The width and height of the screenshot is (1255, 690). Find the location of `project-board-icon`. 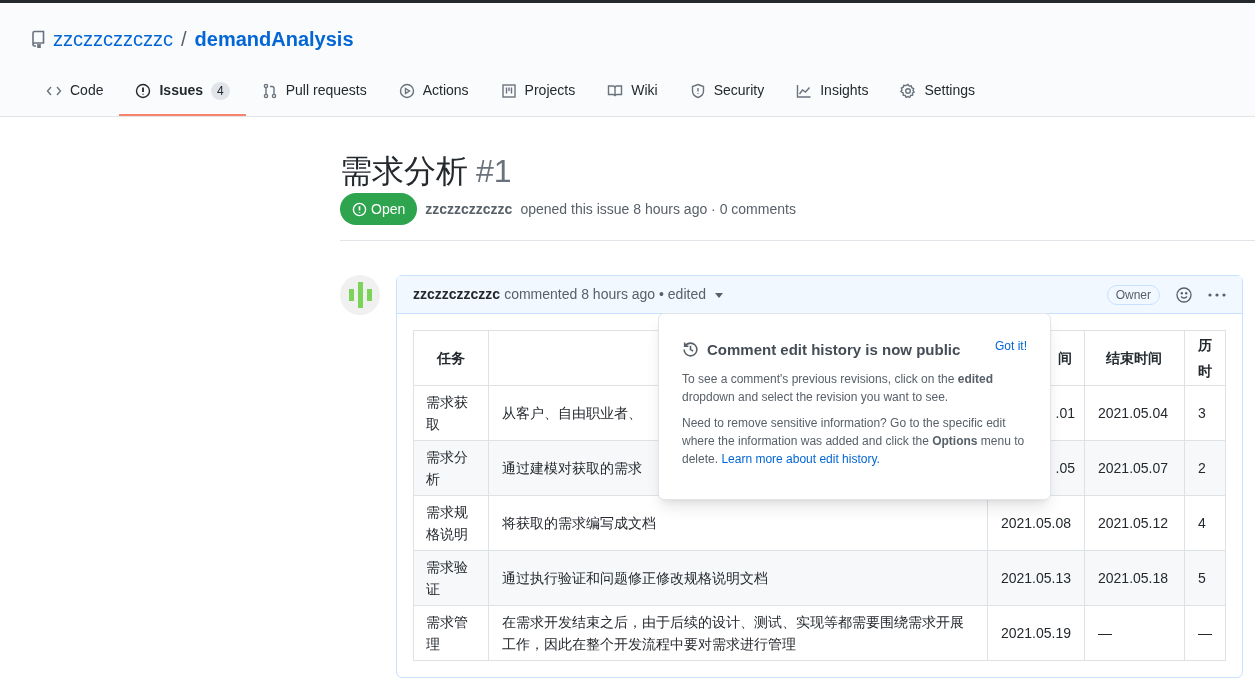

project-board-icon is located at coordinates (508, 90).